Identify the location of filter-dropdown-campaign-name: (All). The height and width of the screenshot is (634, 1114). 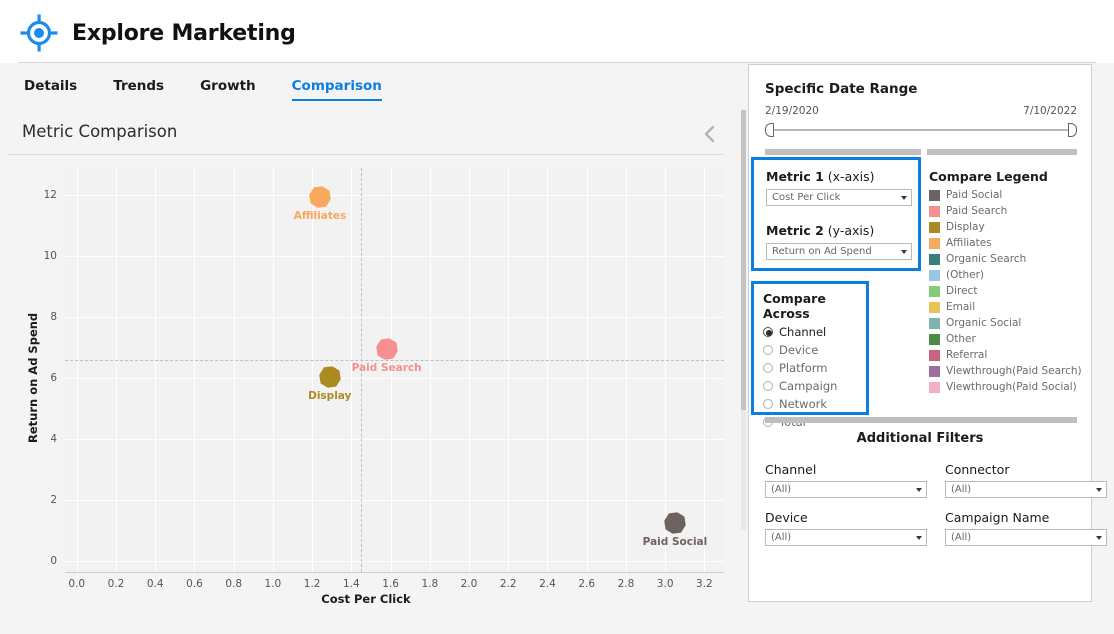
(1026, 537).